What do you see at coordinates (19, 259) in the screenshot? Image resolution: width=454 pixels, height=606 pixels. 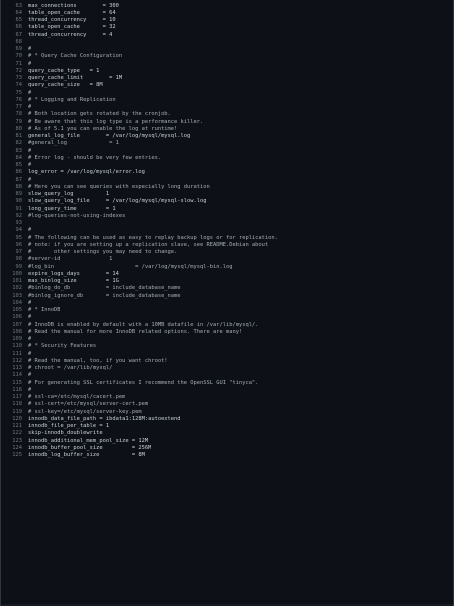 I see `line-number: 98` at bounding box center [19, 259].